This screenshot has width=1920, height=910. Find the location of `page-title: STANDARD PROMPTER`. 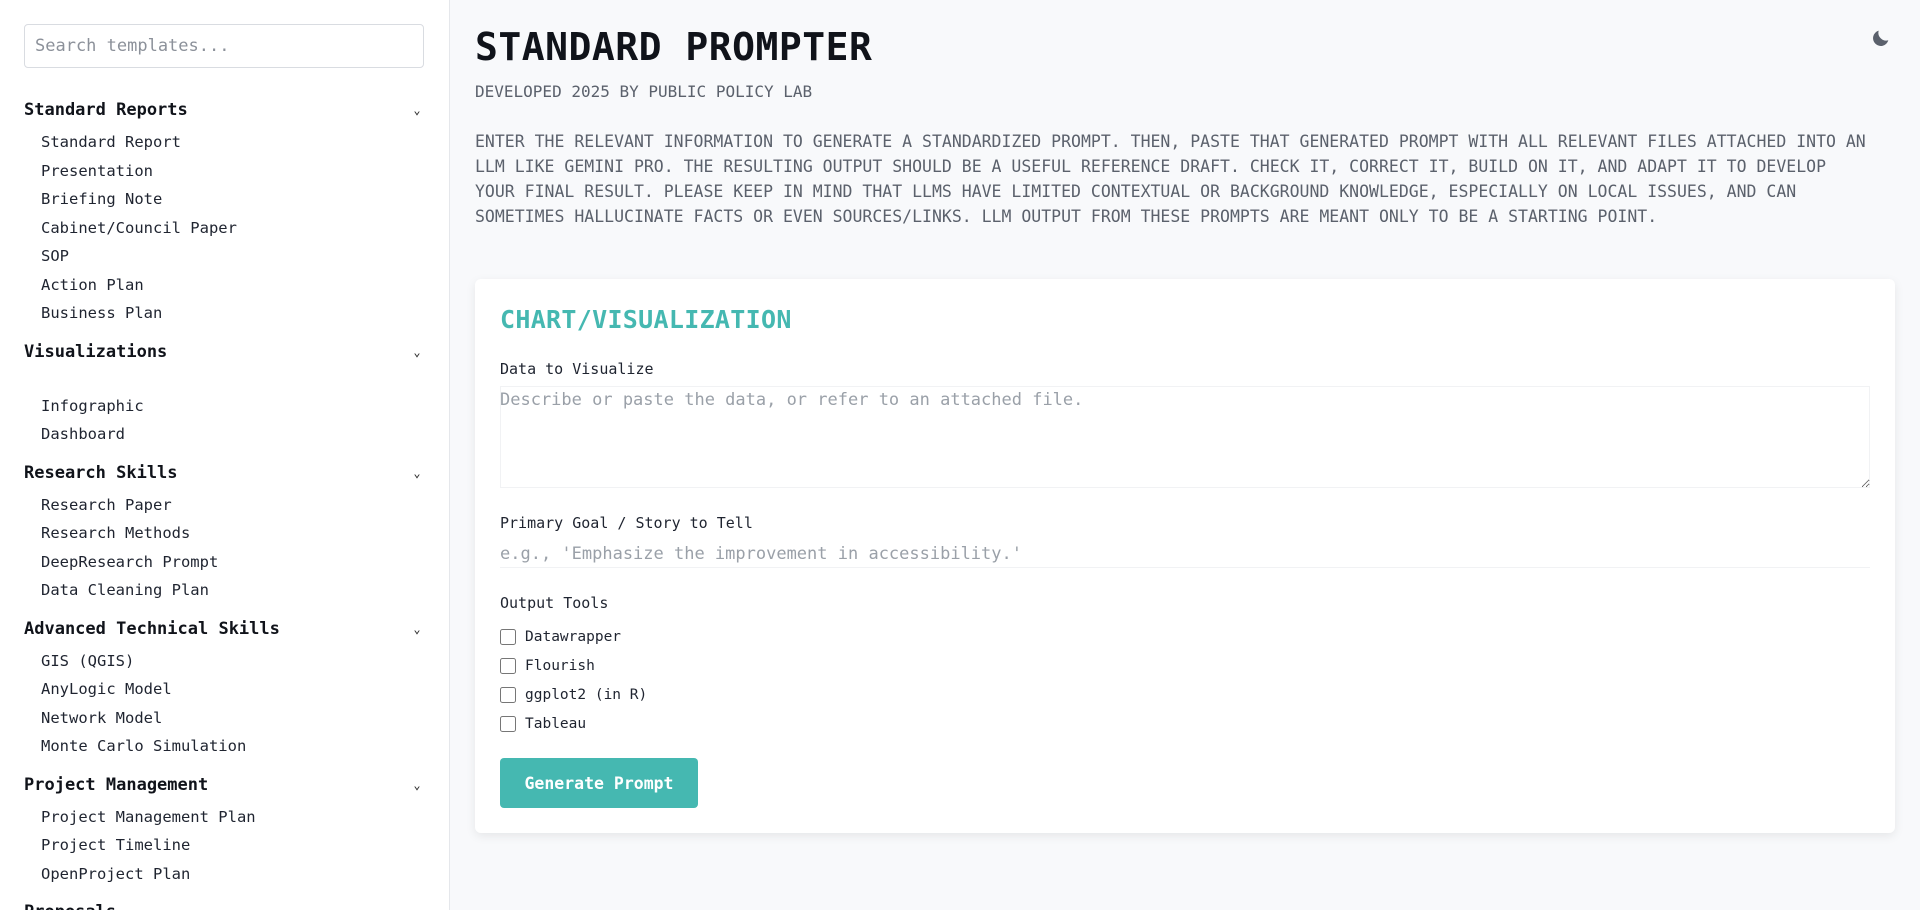

page-title: STANDARD PROMPTER is located at coordinates (674, 47).